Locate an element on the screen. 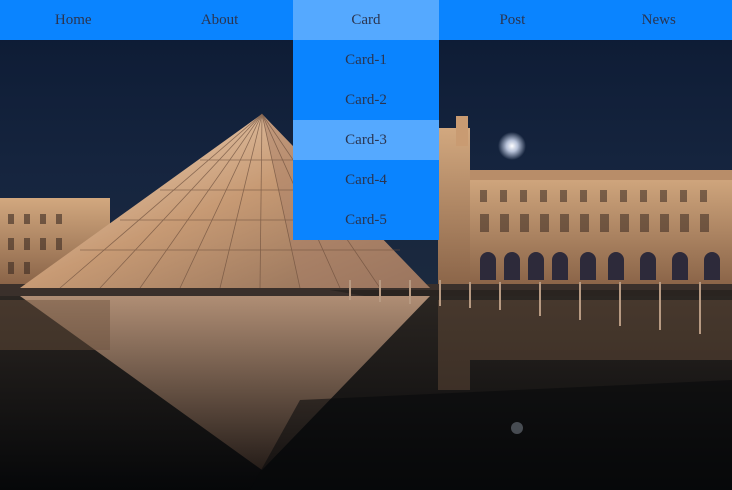 Image resolution: width=732 pixels, height=490 pixels. dropdown-item-card-4: Card-4 is located at coordinates (366, 180).